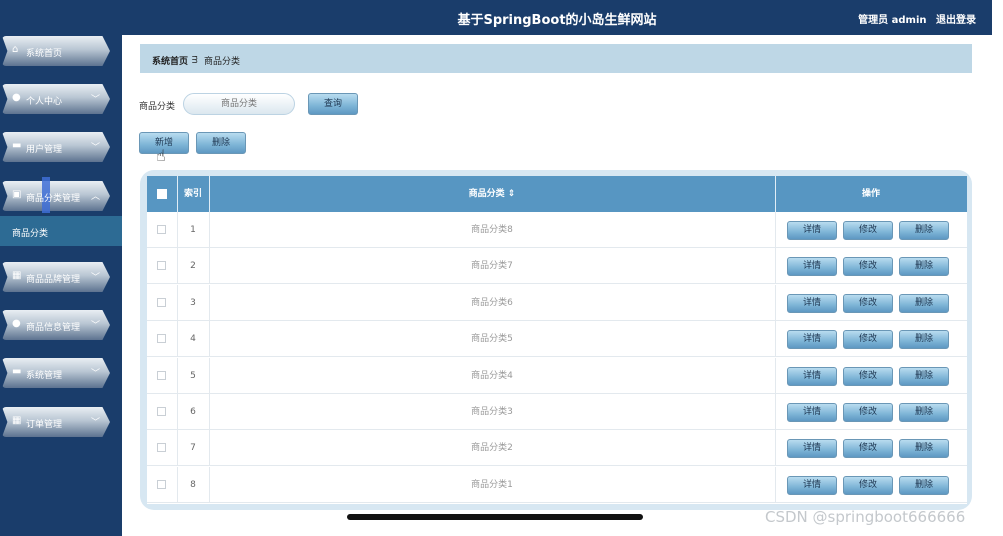 Image resolution: width=1003 pixels, height=536 pixels. I want to click on table-row: 3 商品分类6 详情 修改 删除, so click(557, 302).